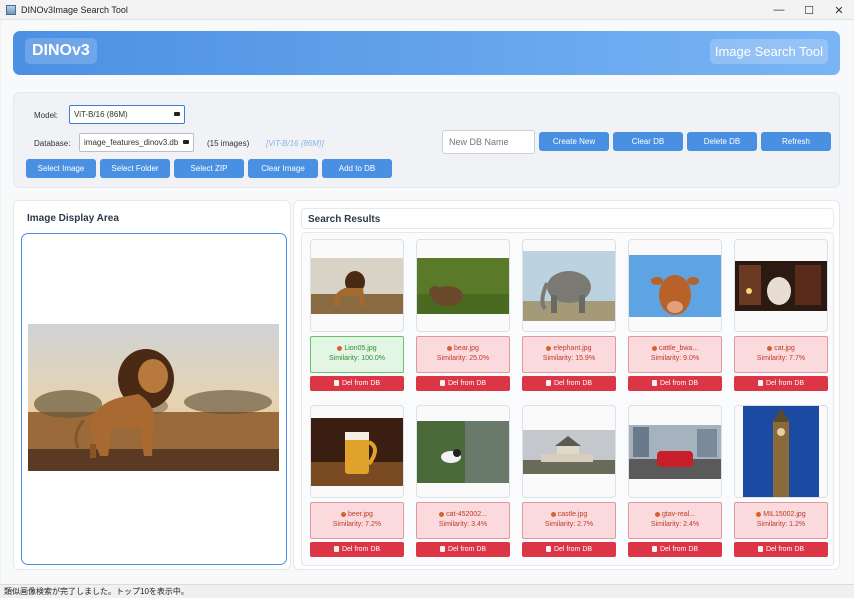 The width and height of the screenshot is (854, 598). What do you see at coordinates (722, 141) in the screenshot?
I see `delete-db-button: Delete DB` at bounding box center [722, 141].